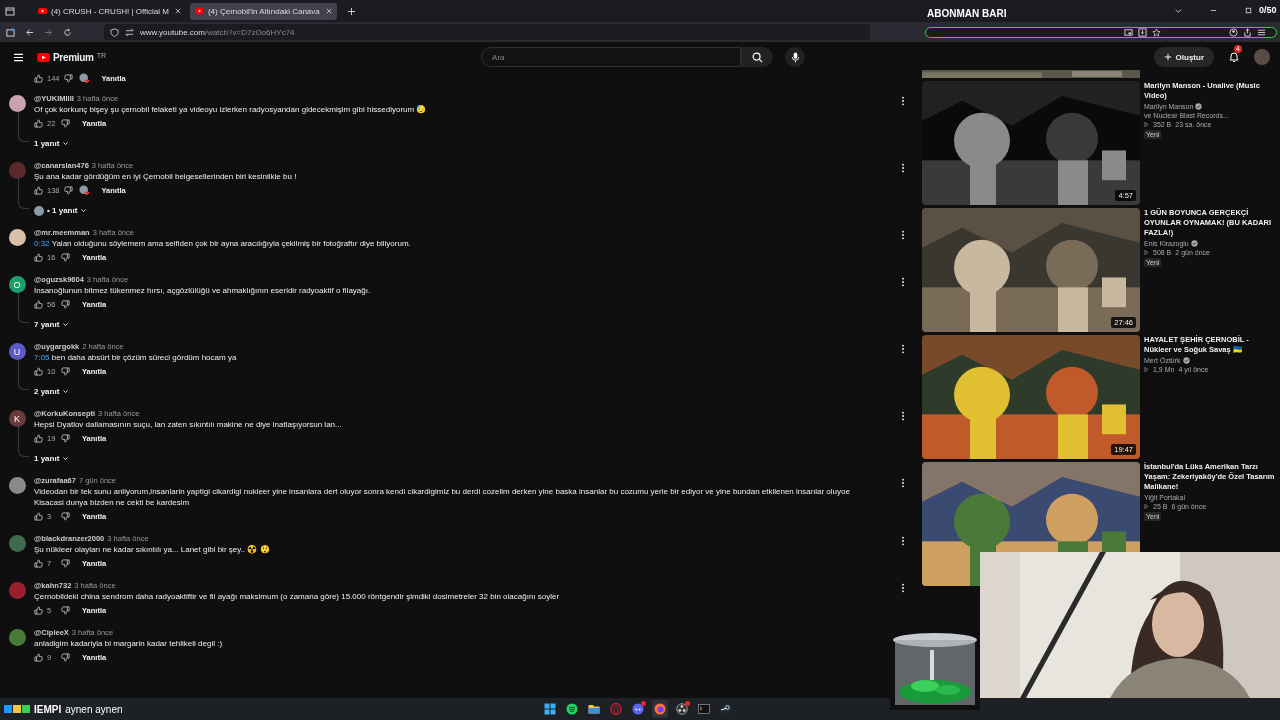 This screenshot has width=1280, height=720. Describe the element at coordinates (611, 57) in the screenshot. I see `search-field: Ara` at that location.